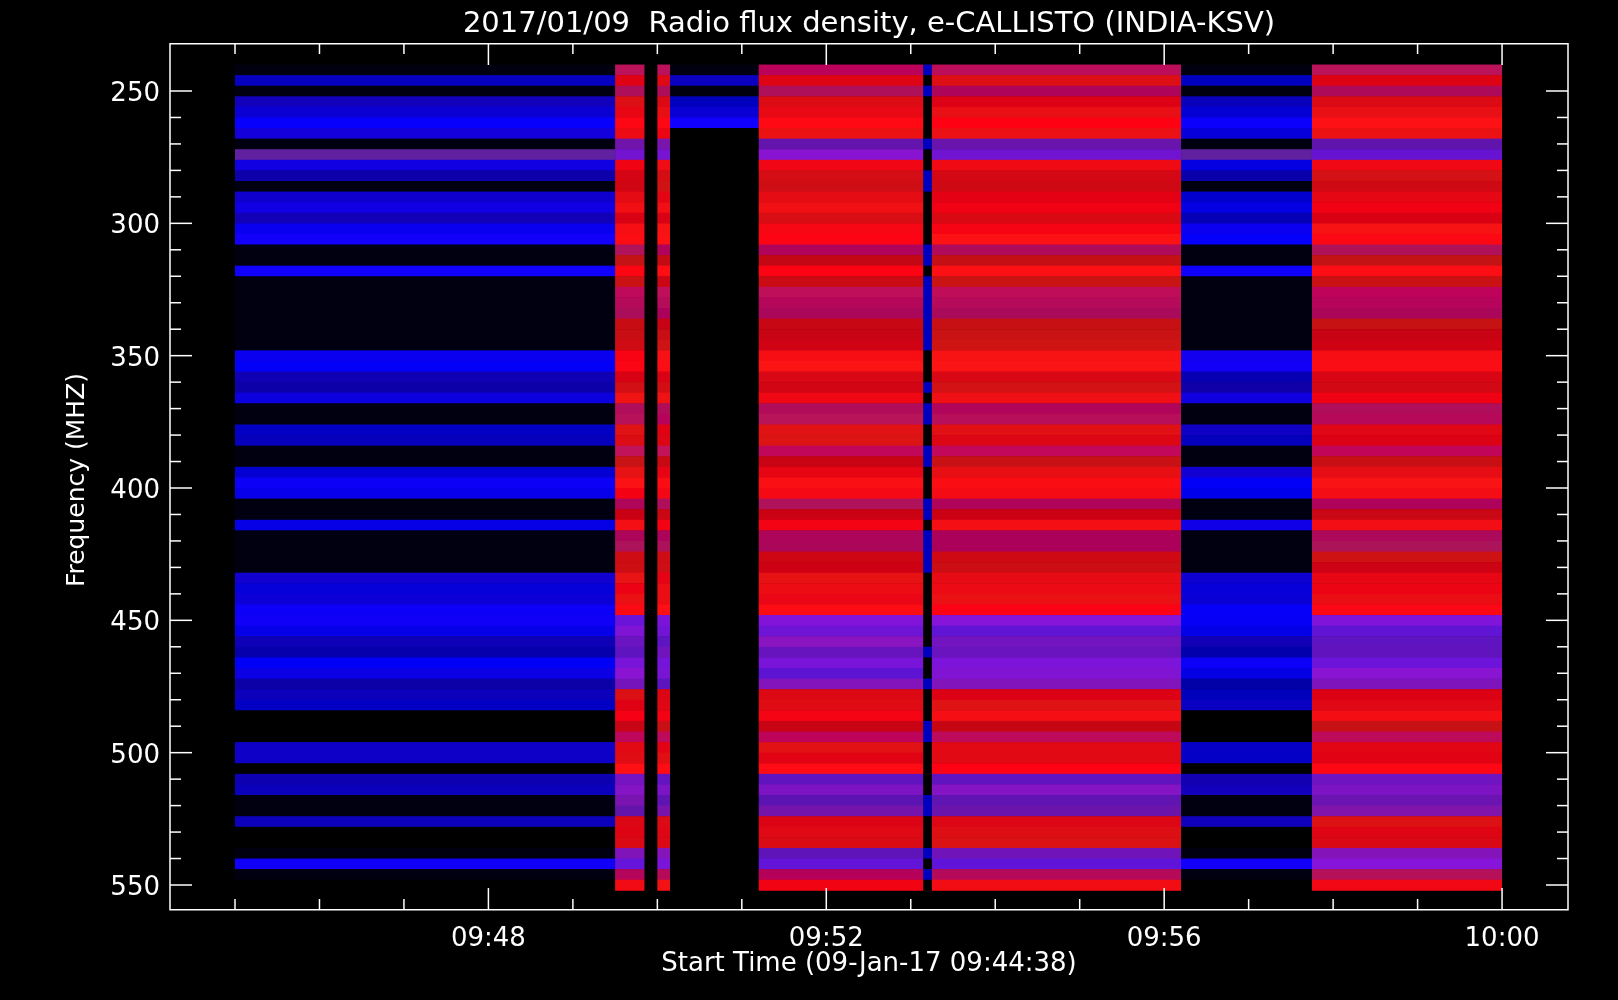  I want to click on y-tick-label: 250, so click(135, 92).